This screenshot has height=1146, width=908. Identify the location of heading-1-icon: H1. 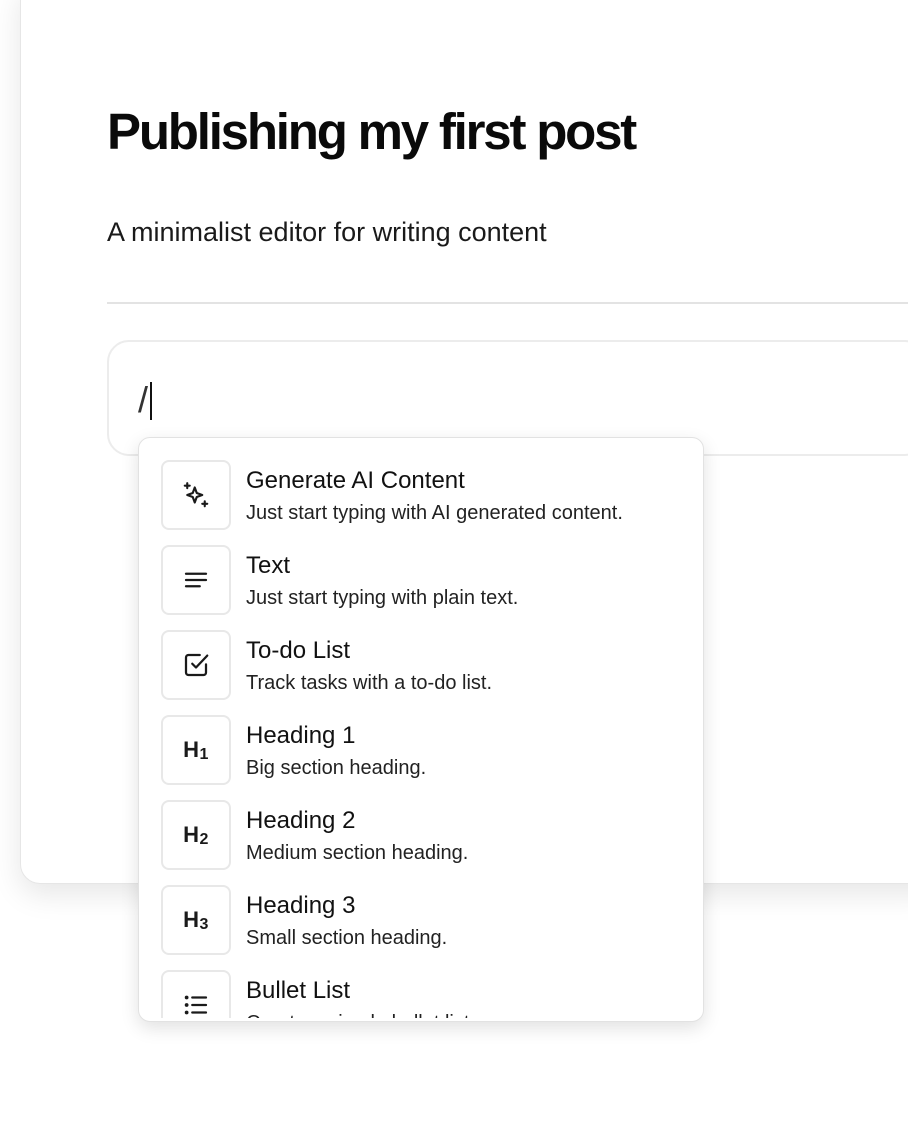
(196, 750).